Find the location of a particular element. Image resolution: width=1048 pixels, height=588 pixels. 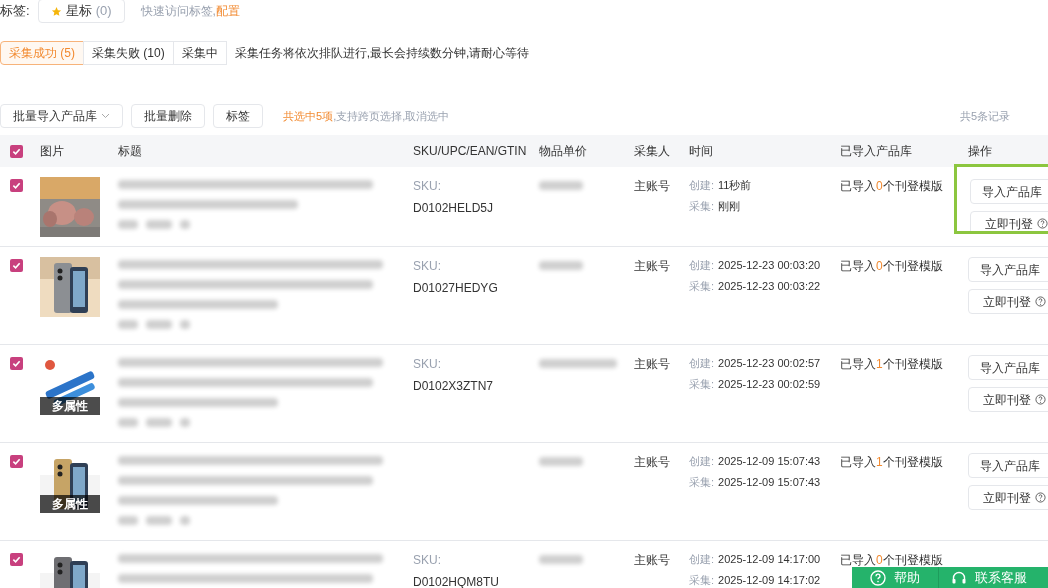

sku-value: D0102HELD5J is located at coordinates (454, 208).